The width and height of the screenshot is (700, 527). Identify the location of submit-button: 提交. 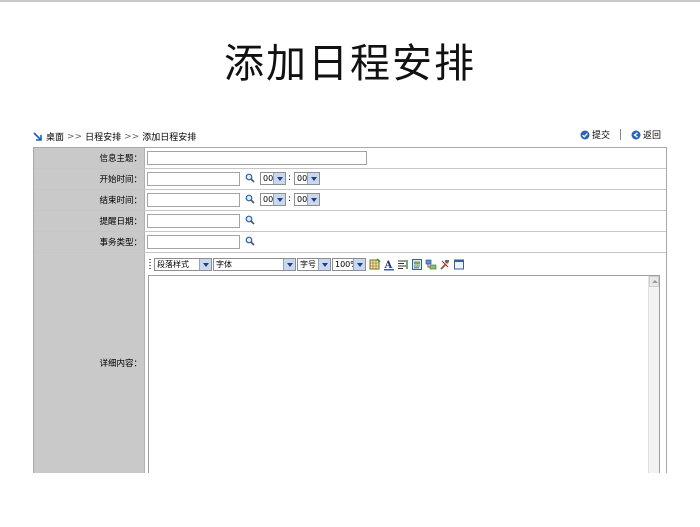
(595, 134).